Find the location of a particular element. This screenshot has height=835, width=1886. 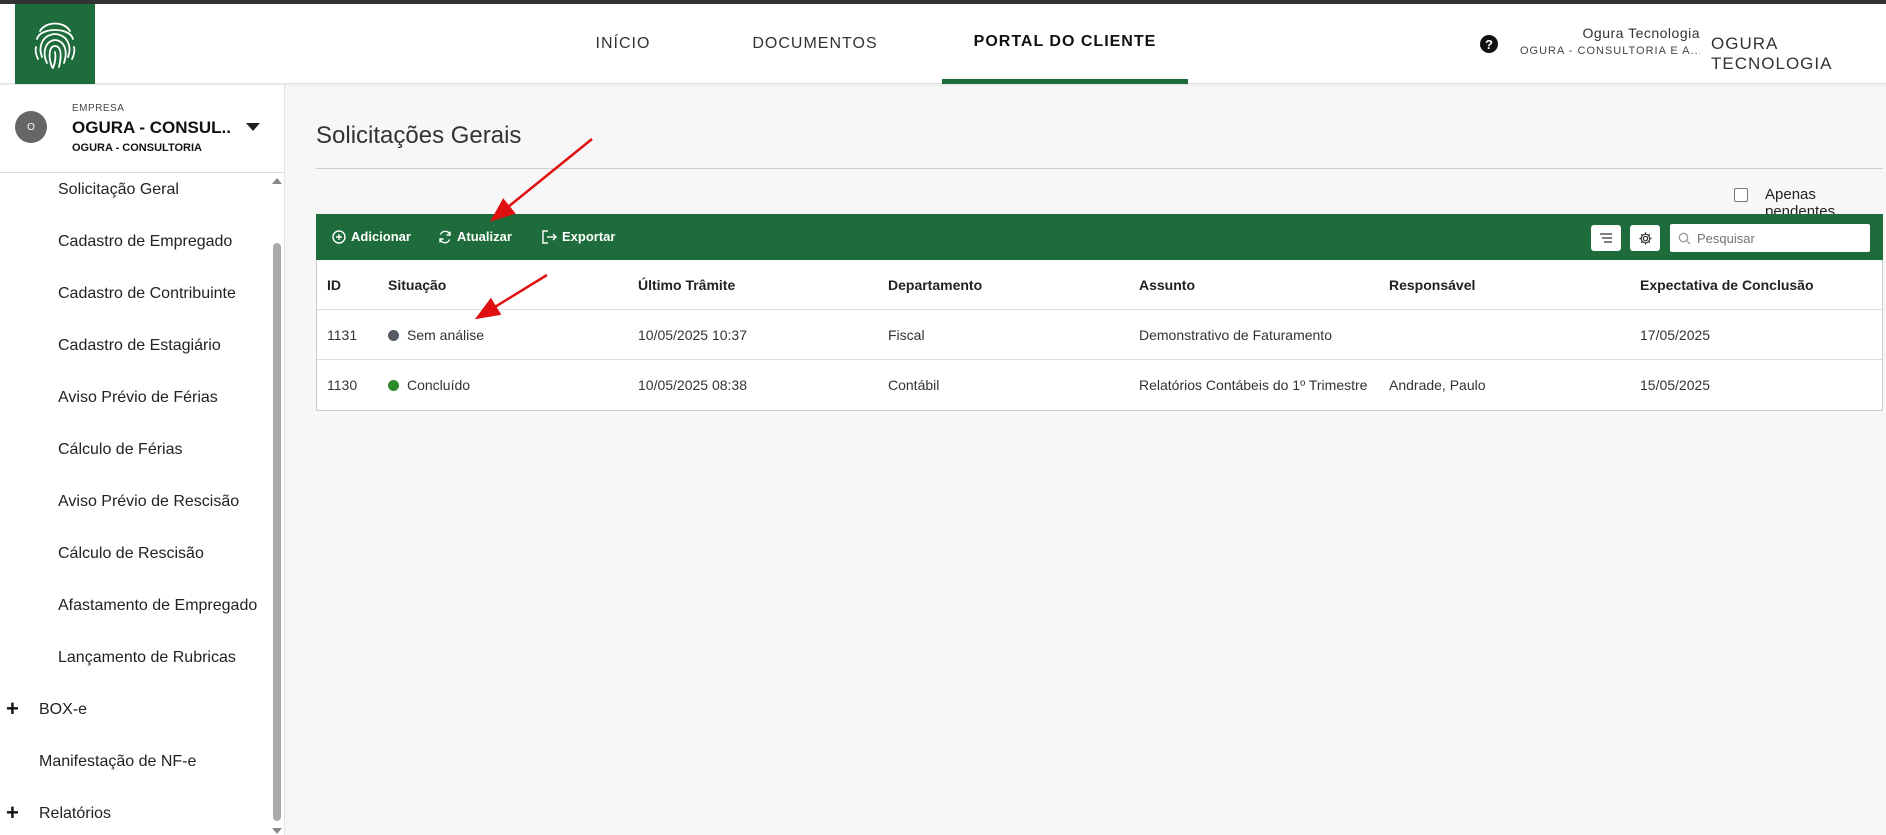

sidebar-section-box-e: BOX-e is located at coordinates (63, 710).